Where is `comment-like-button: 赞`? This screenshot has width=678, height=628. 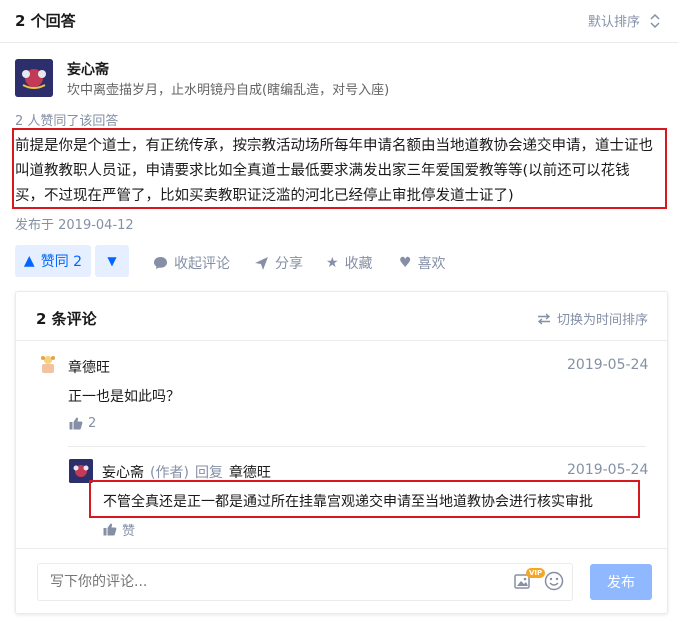
comment-like-button: 赞 is located at coordinates (119, 529).